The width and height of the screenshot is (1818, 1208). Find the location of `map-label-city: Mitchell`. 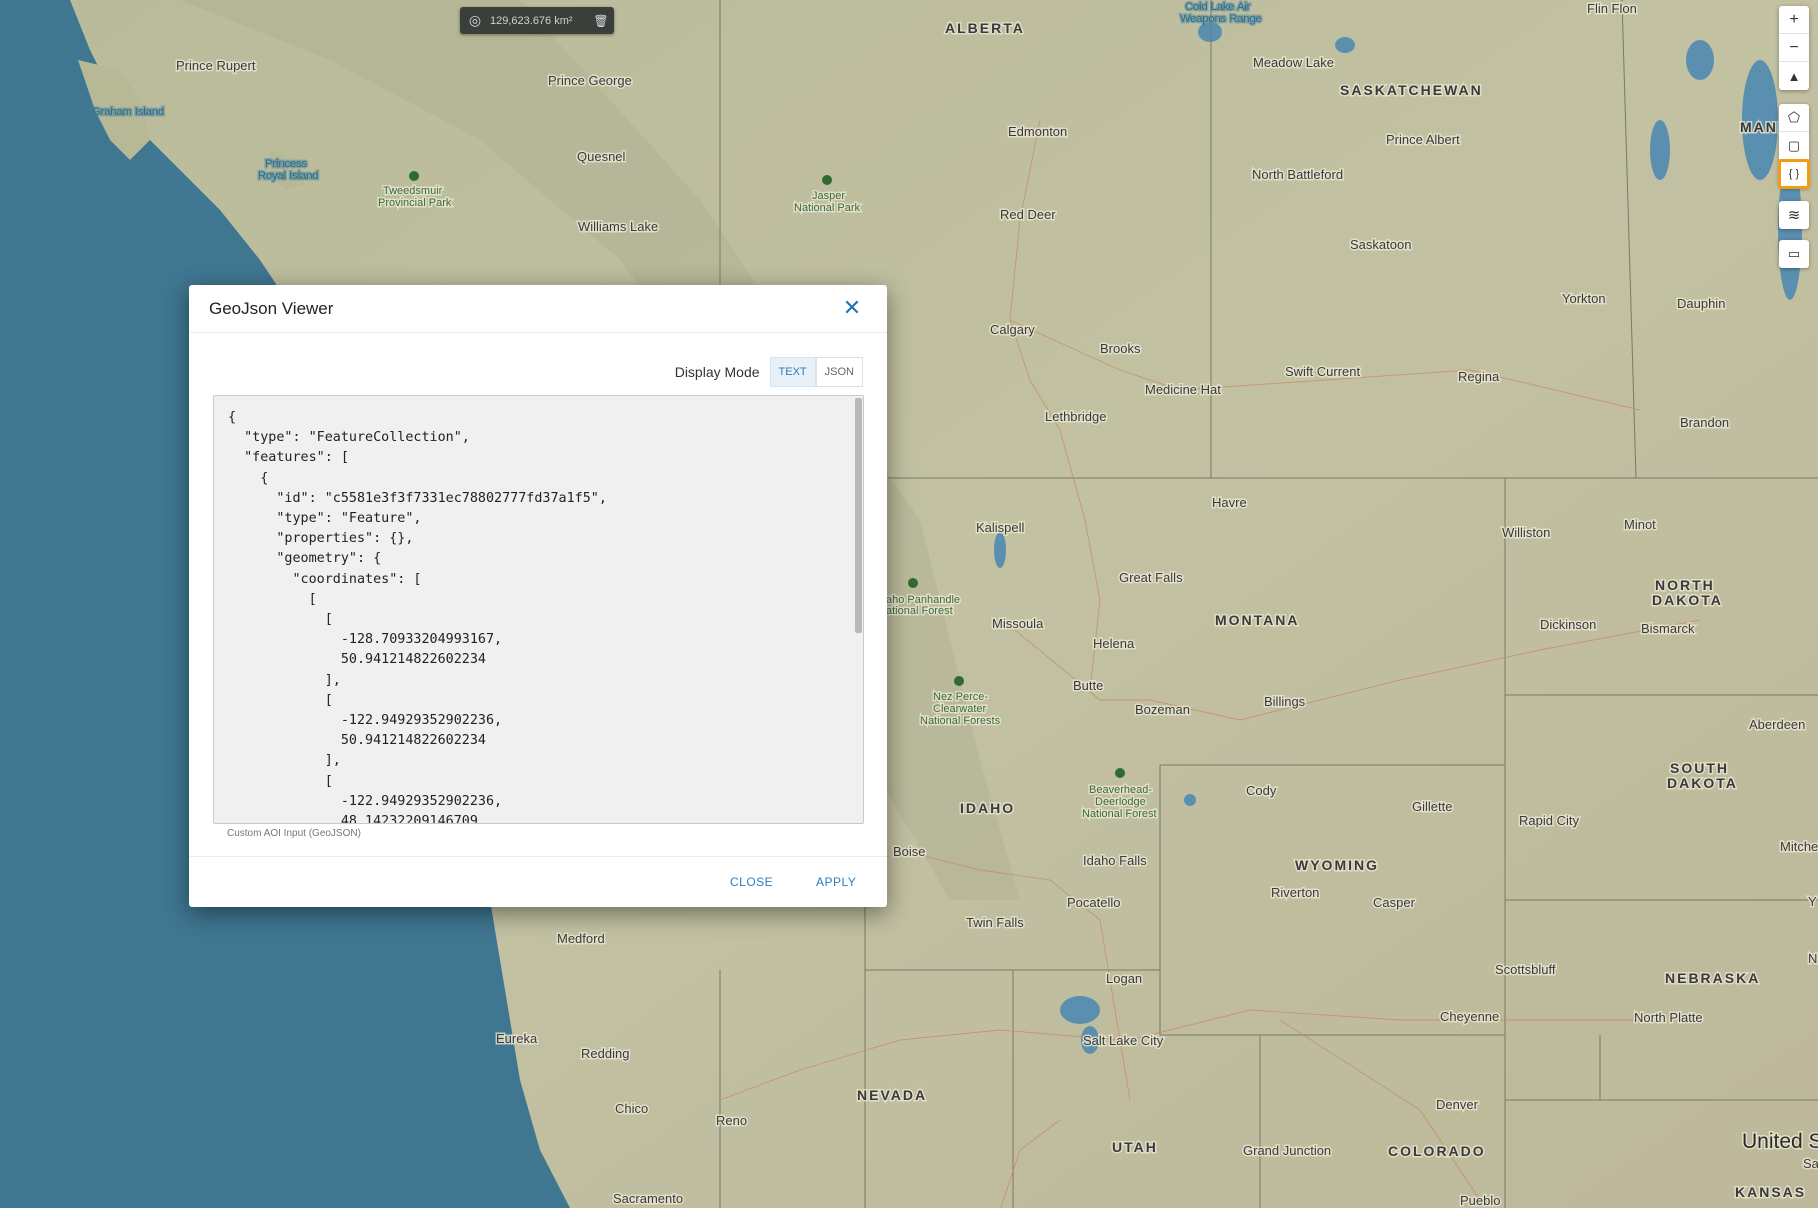

map-label-city: Mitchell is located at coordinates (1799, 846).